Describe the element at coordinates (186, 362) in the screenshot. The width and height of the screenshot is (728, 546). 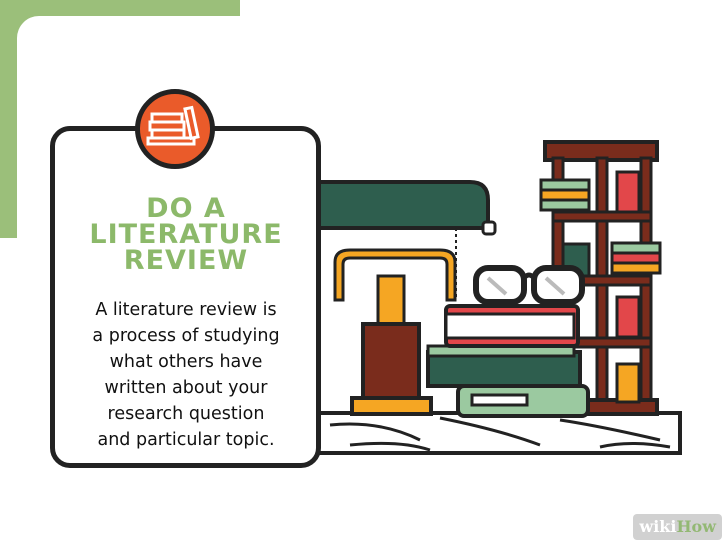
I see `body-line: what others have` at that location.